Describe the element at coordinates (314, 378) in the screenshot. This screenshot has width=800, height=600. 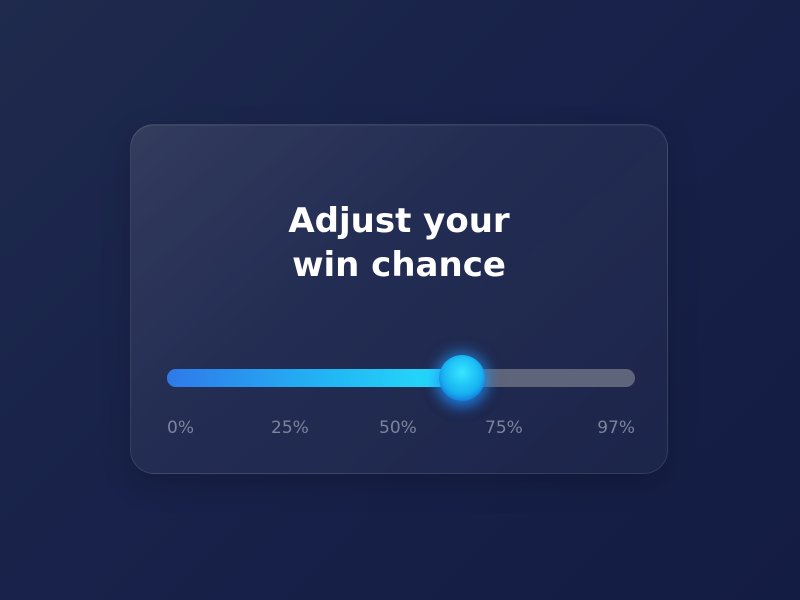
I see `slider-fill` at that location.